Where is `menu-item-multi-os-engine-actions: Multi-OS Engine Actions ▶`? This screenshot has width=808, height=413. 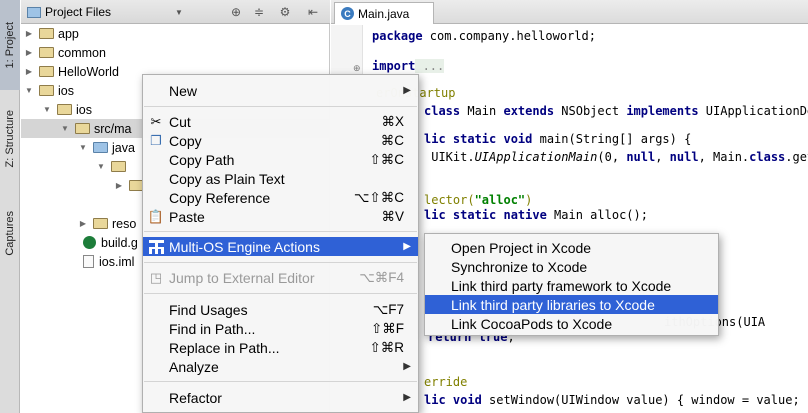 menu-item-multi-os-engine-actions: Multi-OS Engine Actions ▶ is located at coordinates (280, 246).